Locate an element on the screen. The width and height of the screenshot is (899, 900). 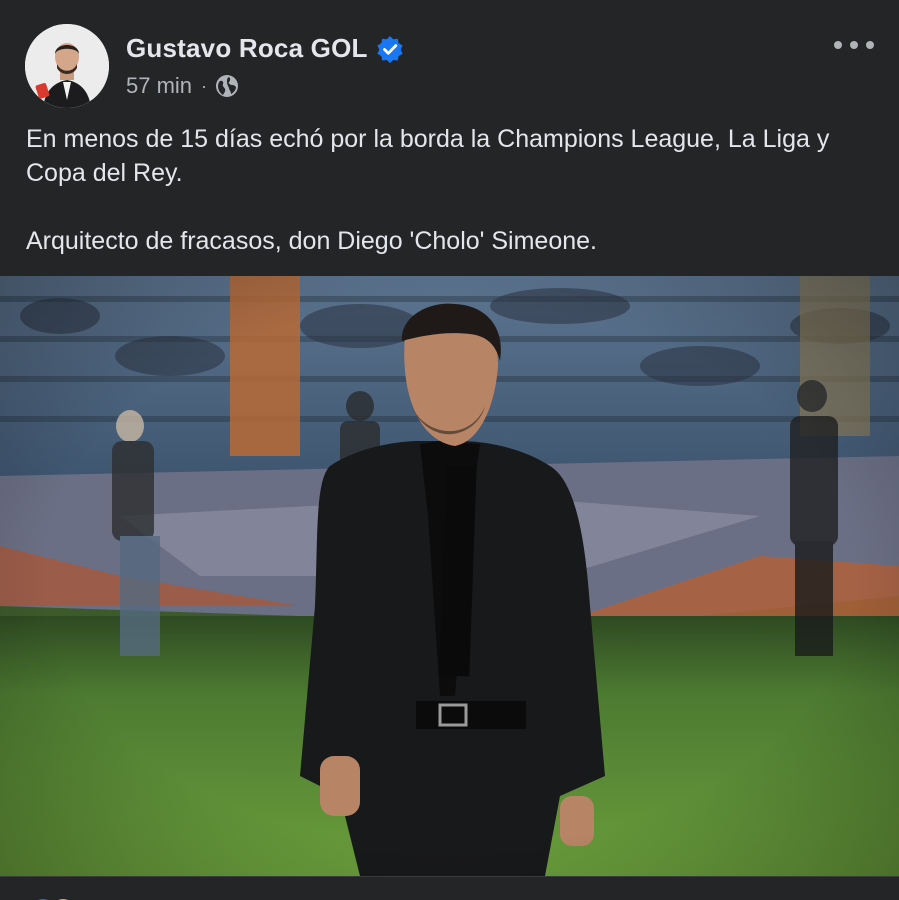
author-avatar is located at coordinates (67, 66).